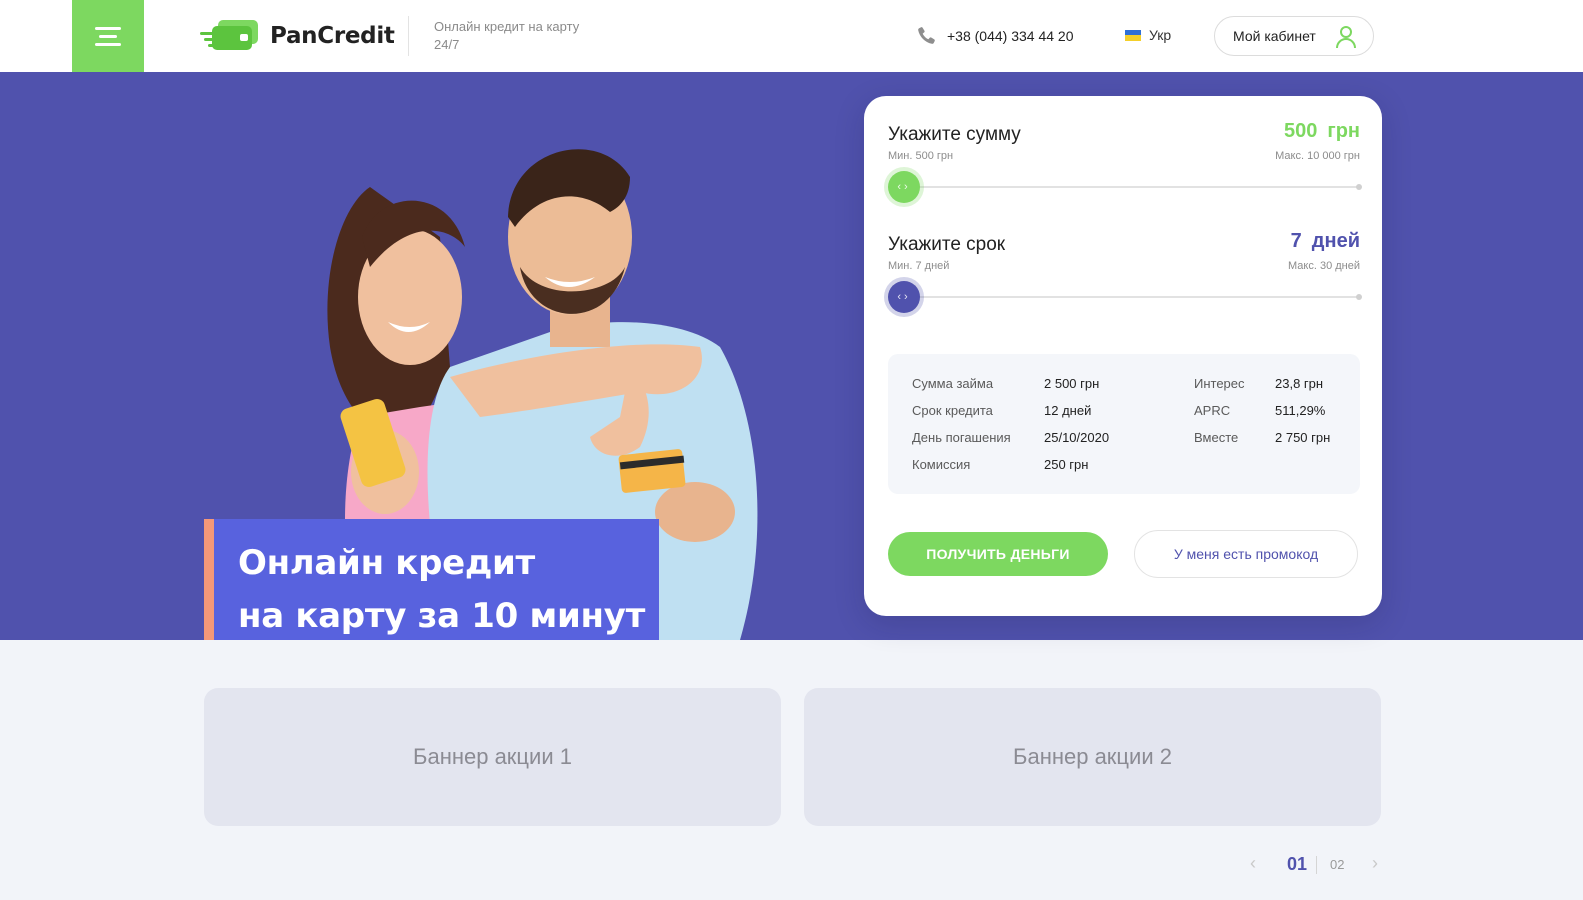 The image size is (1583, 900). What do you see at coordinates (926, 35) in the screenshot?
I see `phone-icon` at bounding box center [926, 35].